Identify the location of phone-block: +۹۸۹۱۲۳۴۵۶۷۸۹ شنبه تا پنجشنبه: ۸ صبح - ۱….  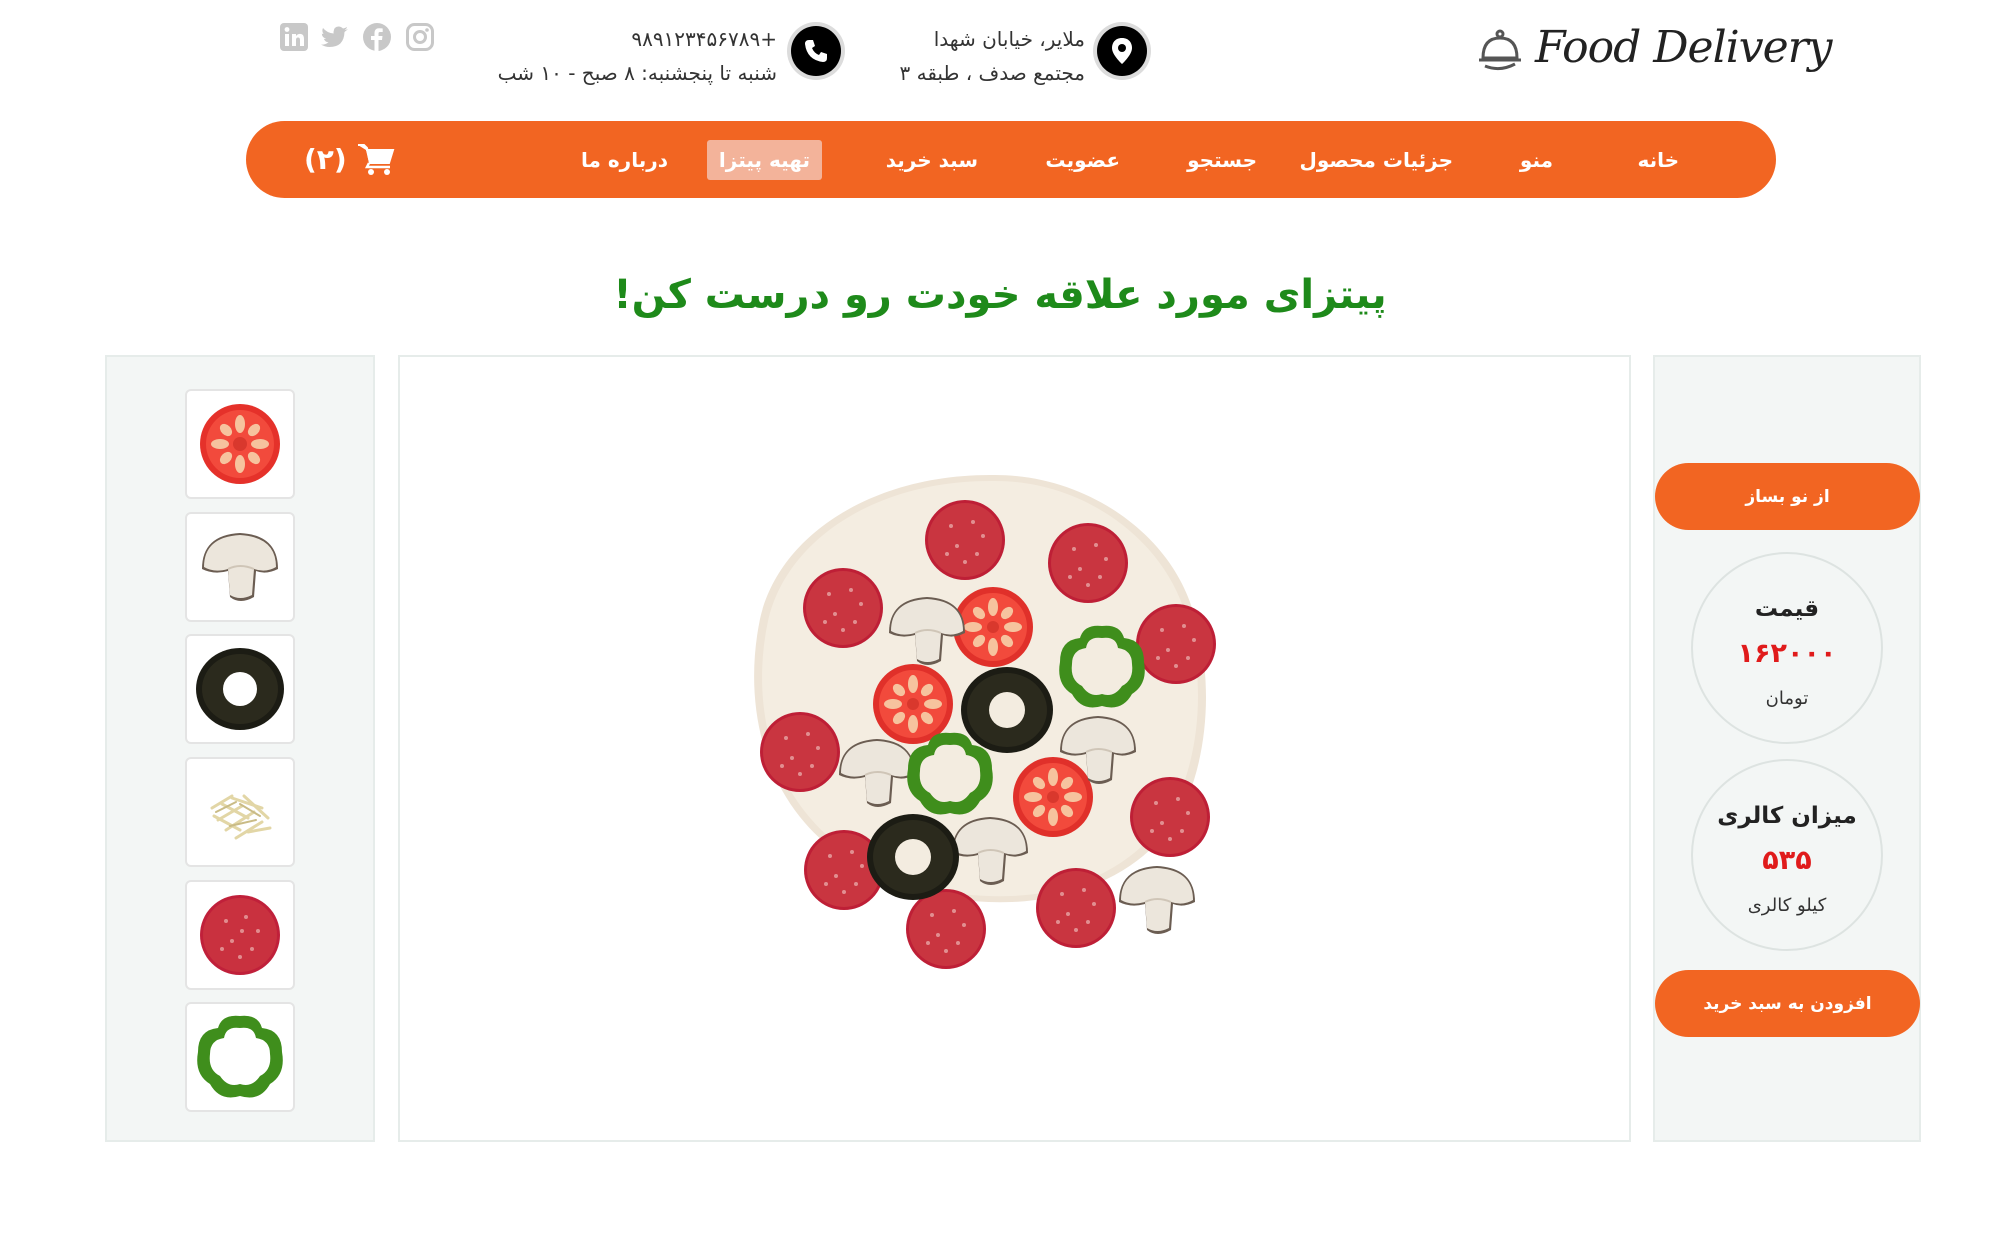
(617, 56).